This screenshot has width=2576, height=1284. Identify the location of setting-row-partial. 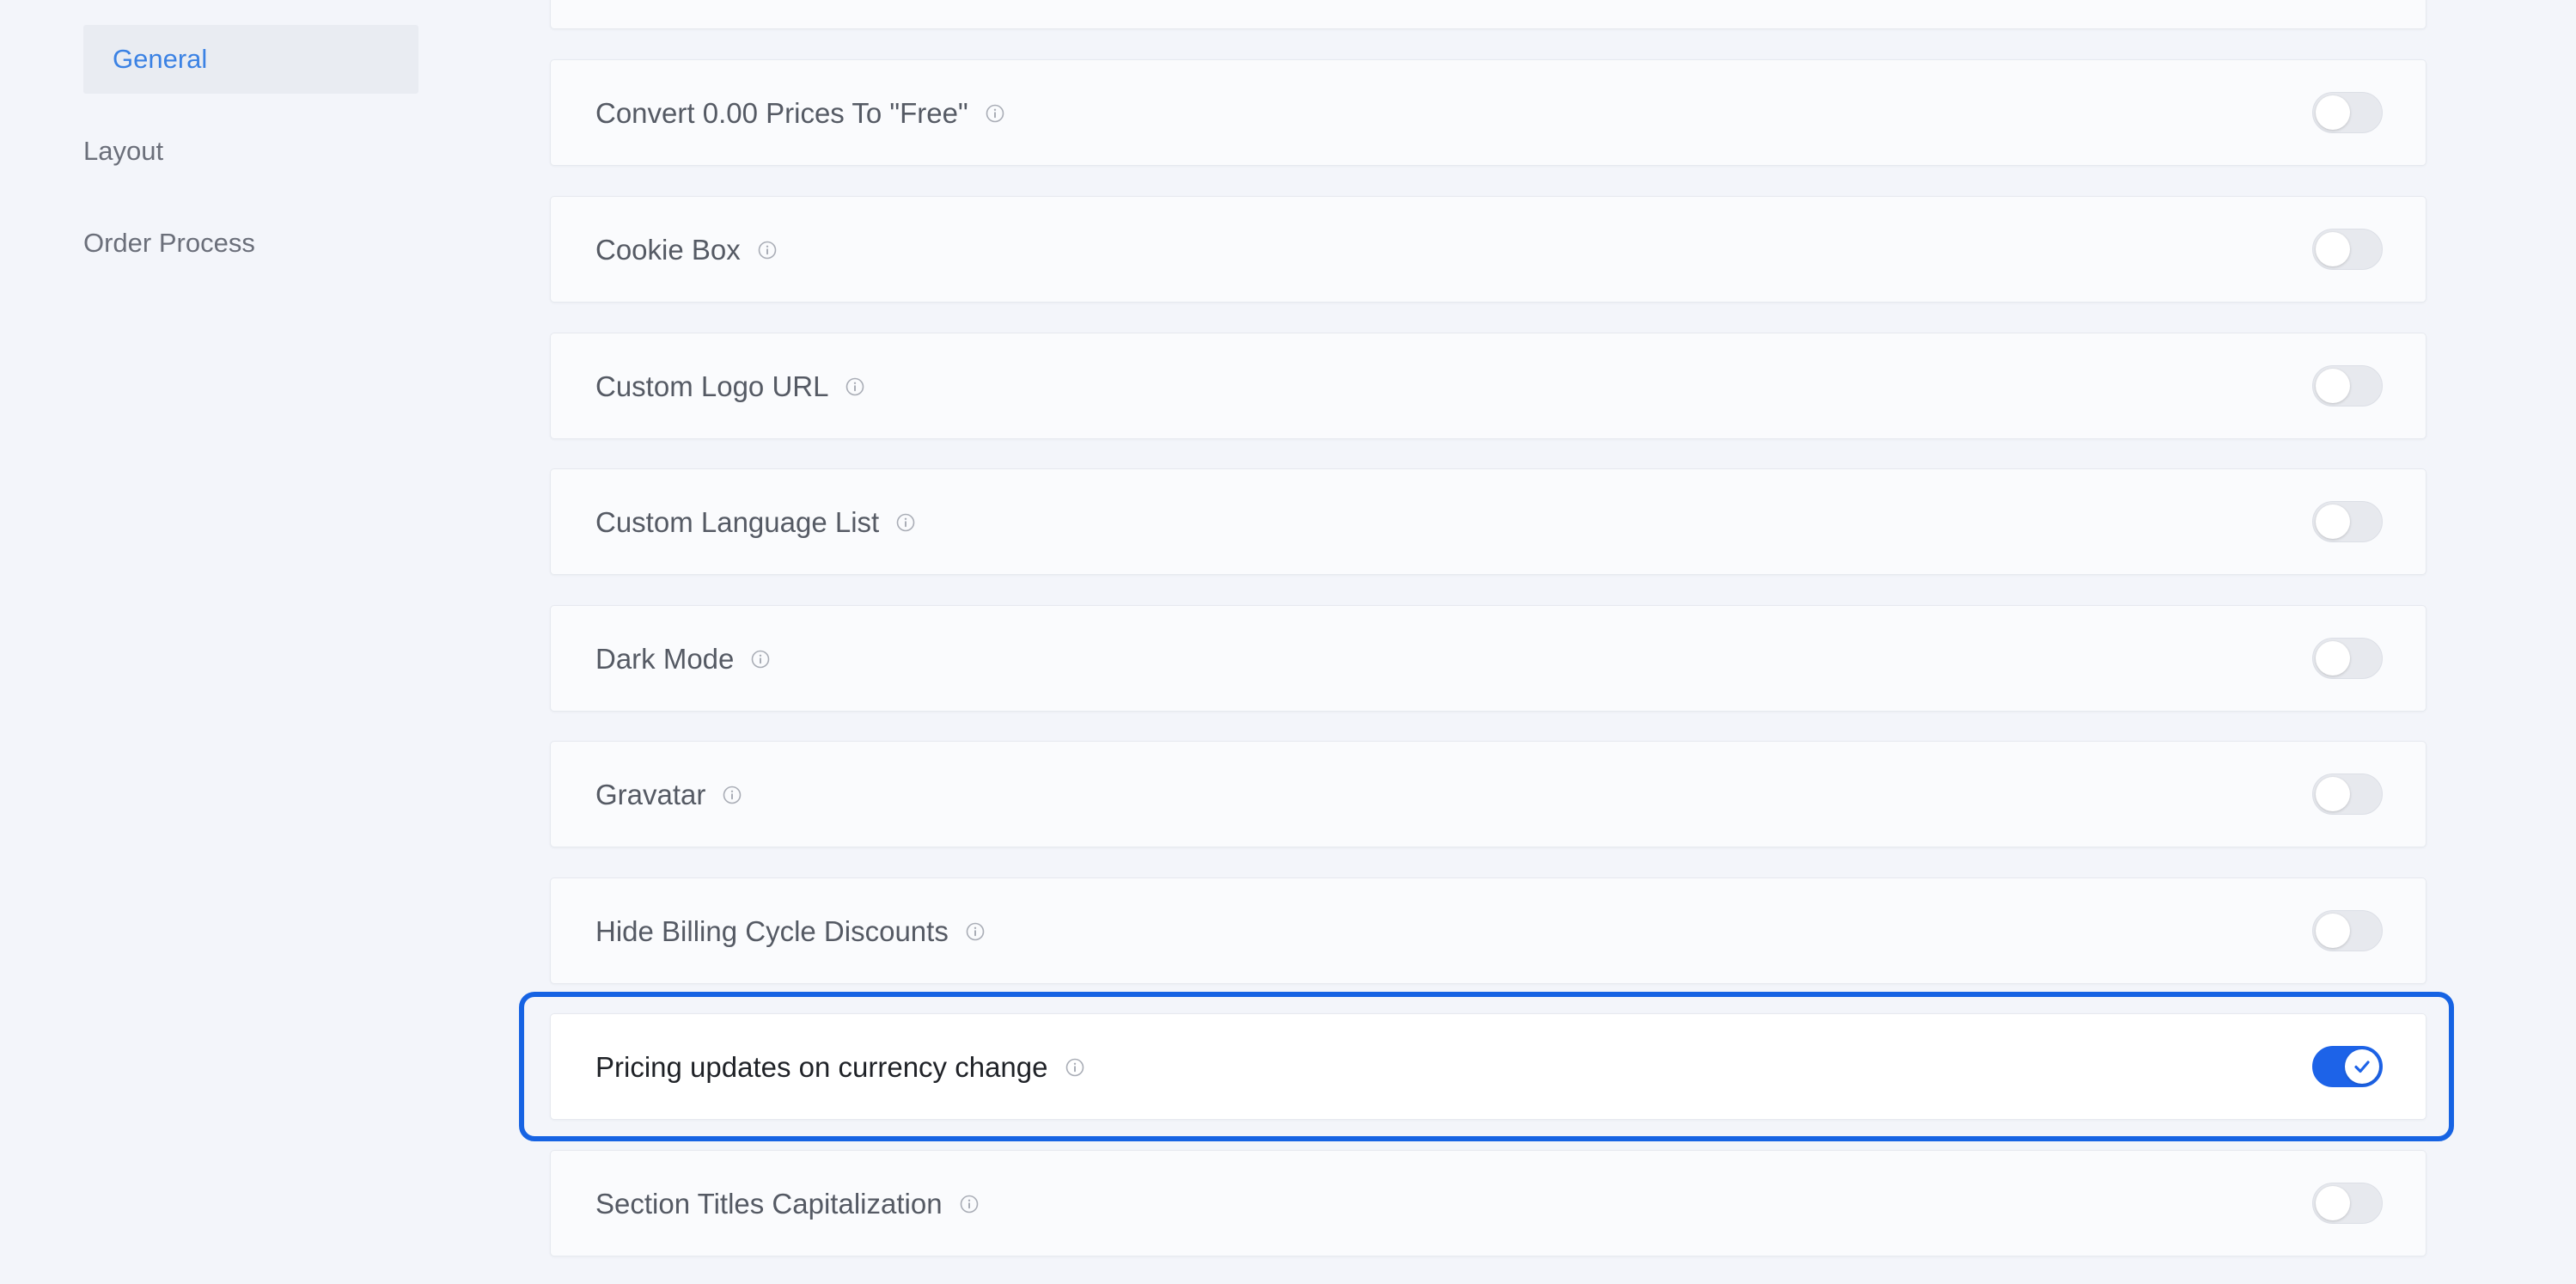
(1488, 14).